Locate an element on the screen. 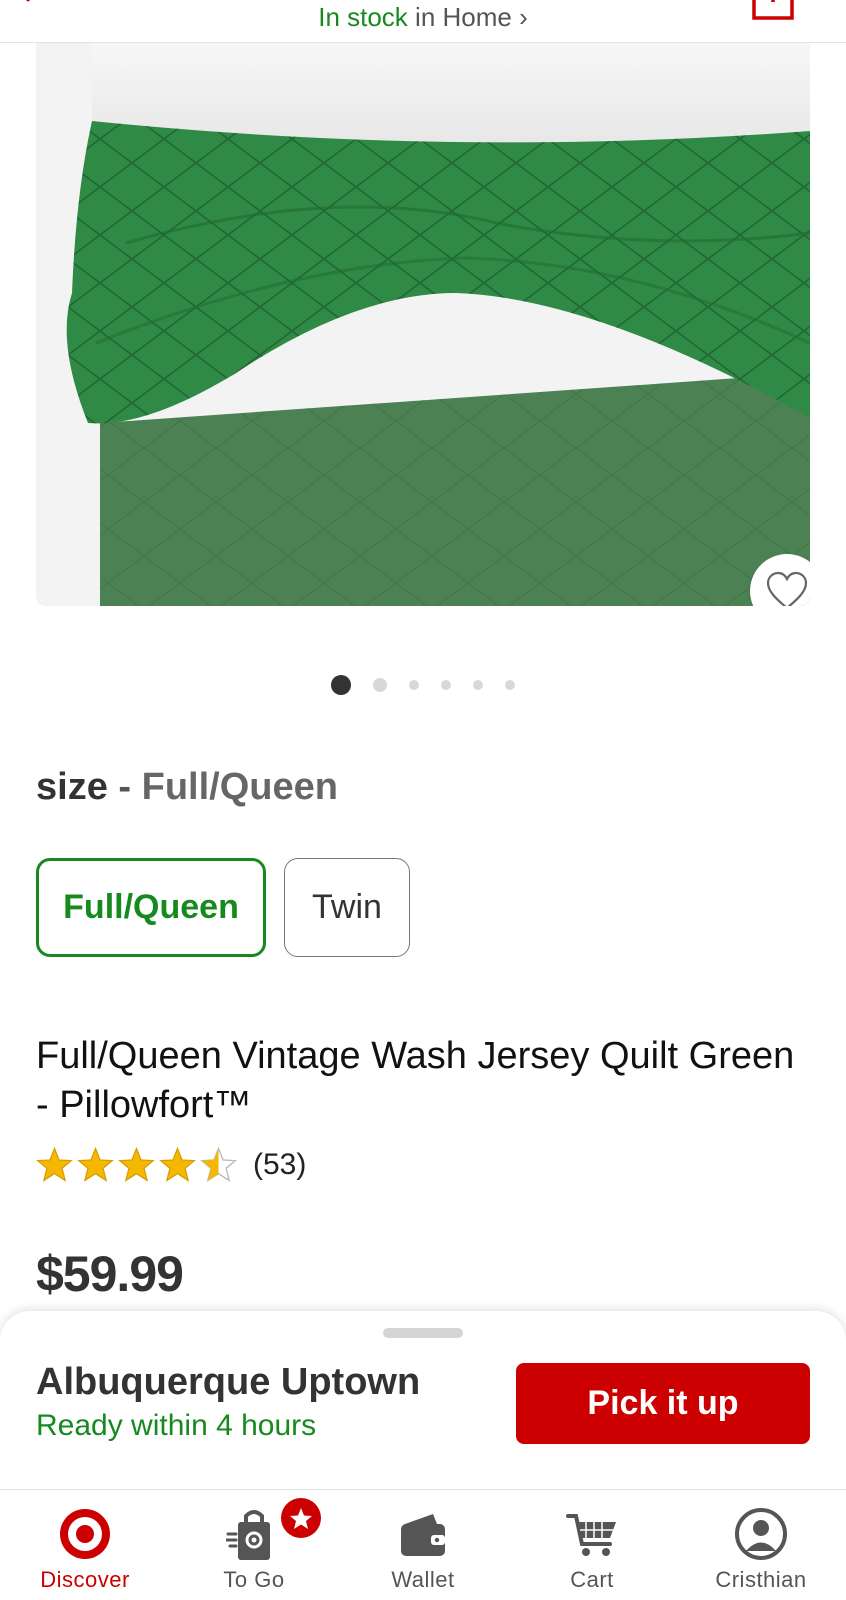  tab-label: Discover is located at coordinates (85, 1579).